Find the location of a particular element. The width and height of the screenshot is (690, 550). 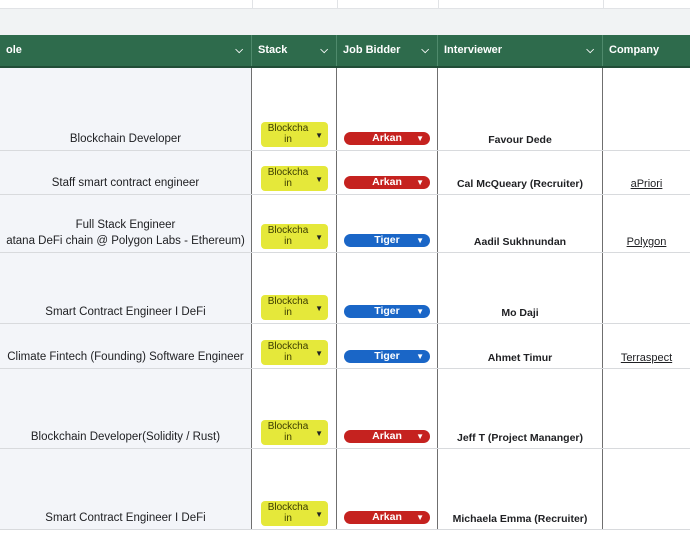

interviewer-text: Mo Daji is located at coordinates (520, 313).